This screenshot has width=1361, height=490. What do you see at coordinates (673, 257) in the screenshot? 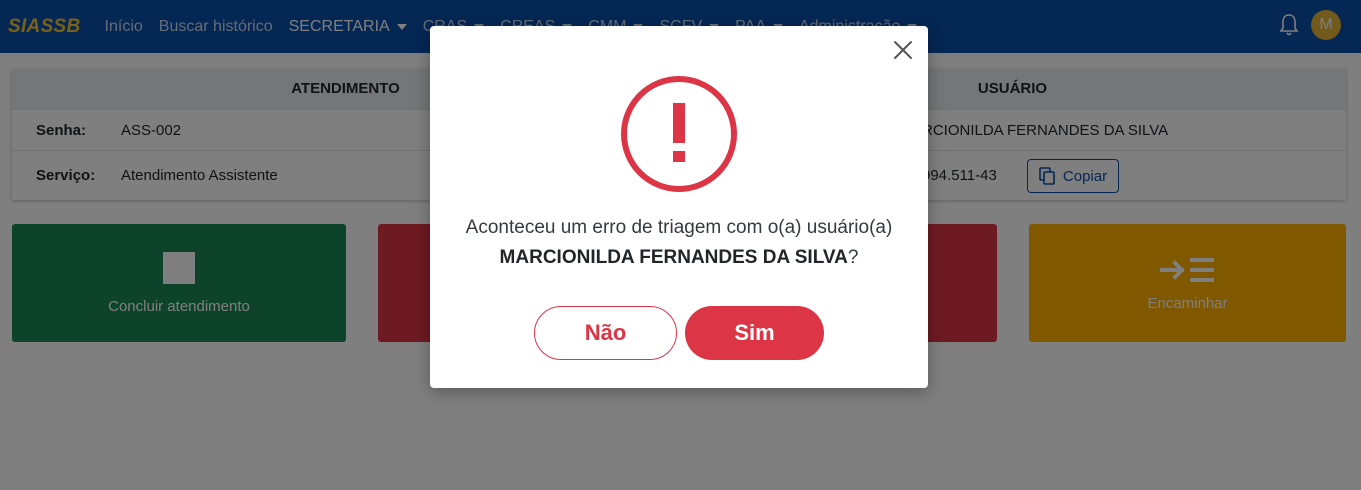
I see `modal-user-name: MARCIONILDA FERNANDES DA SILVA` at bounding box center [673, 257].